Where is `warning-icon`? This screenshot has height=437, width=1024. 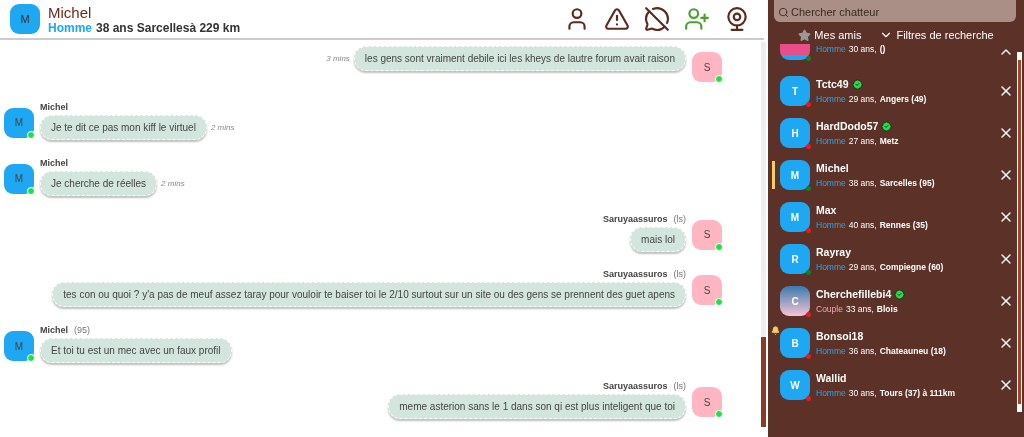 warning-icon is located at coordinates (617, 19).